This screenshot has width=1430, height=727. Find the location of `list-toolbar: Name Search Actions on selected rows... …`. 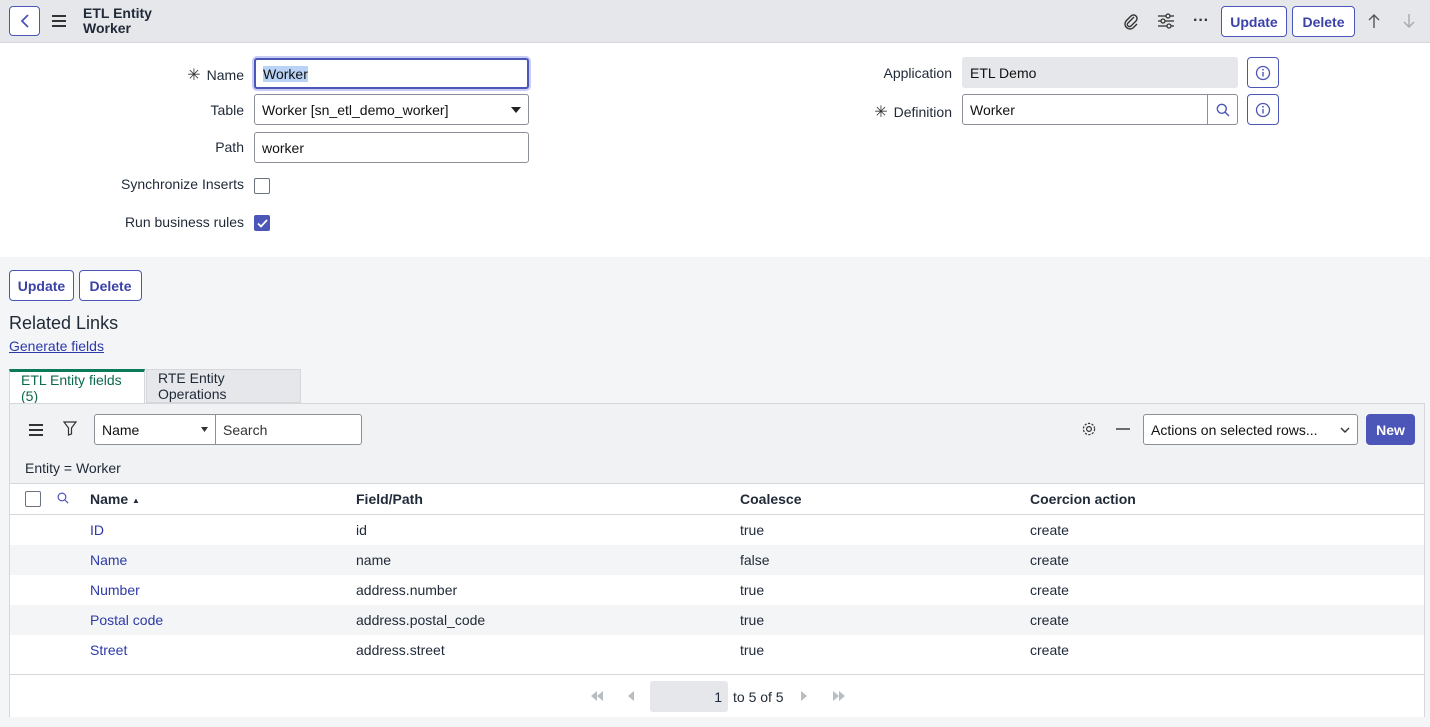

list-toolbar: Name Search Actions on selected rows... … is located at coordinates (717, 429).